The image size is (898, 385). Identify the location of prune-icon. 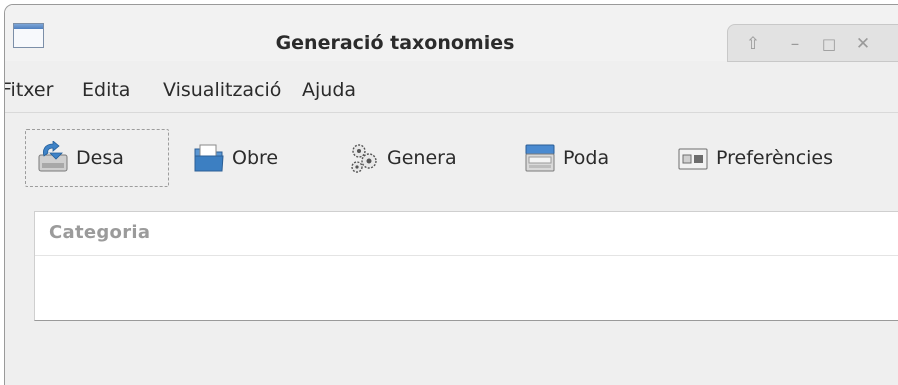
(540, 158).